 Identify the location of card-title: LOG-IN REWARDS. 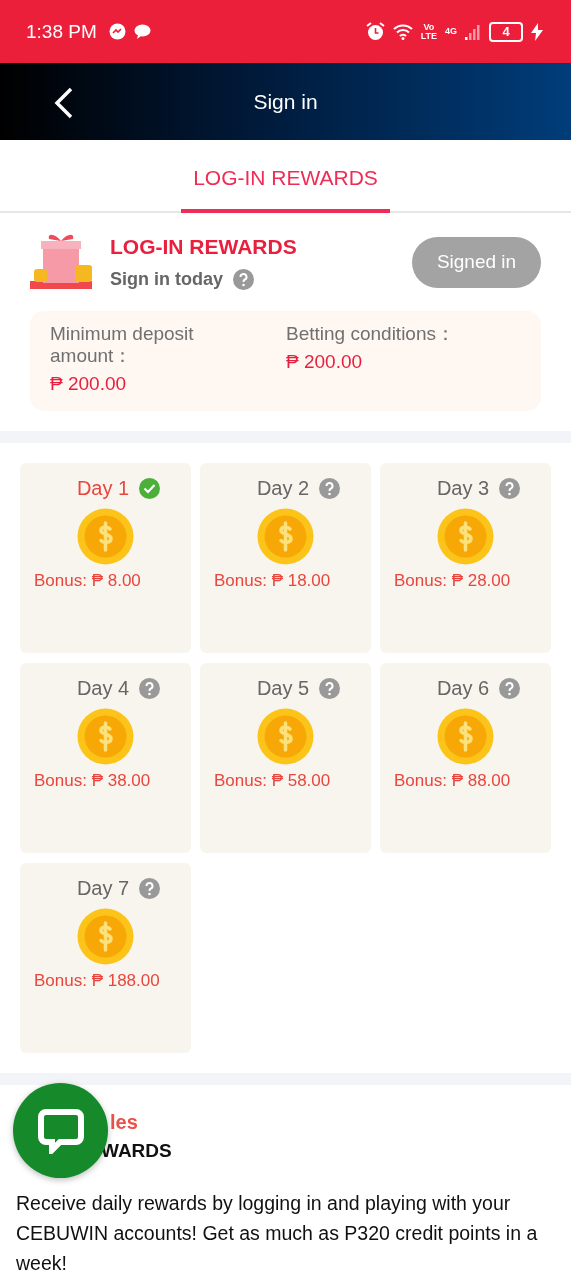
(204, 246).